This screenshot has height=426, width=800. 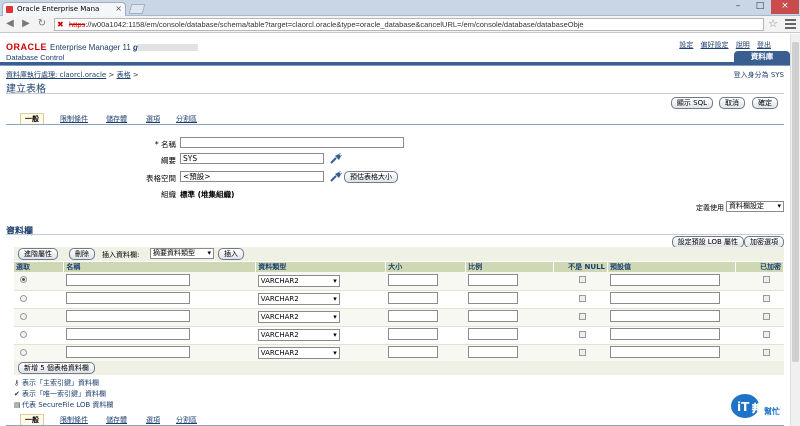 What do you see at coordinates (762, 56) in the screenshot?
I see `database-tab: 資料庫` at bounding box center [762, 56].